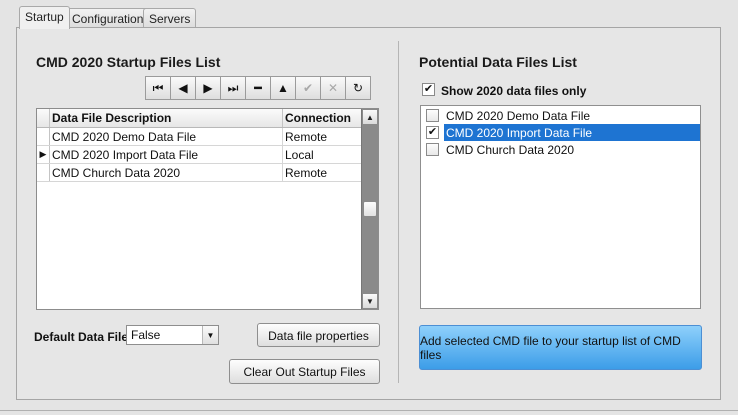 This screenshot has width=738, height=415. I want to click on scroll-down-arrow-icon: ▼, so click(370, 301).